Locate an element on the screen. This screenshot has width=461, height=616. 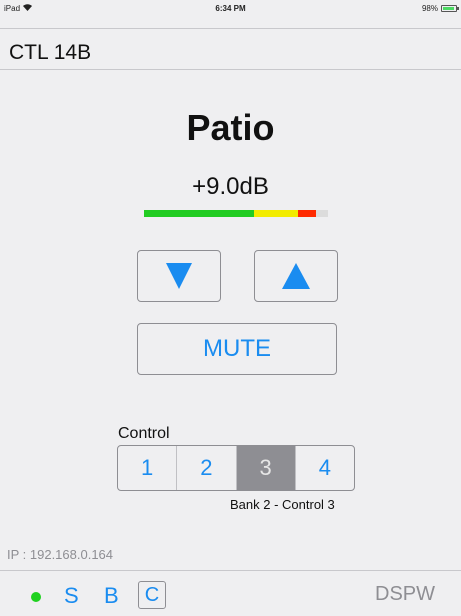
status-time: 6:34 PM is located at coordinates (230, 8).